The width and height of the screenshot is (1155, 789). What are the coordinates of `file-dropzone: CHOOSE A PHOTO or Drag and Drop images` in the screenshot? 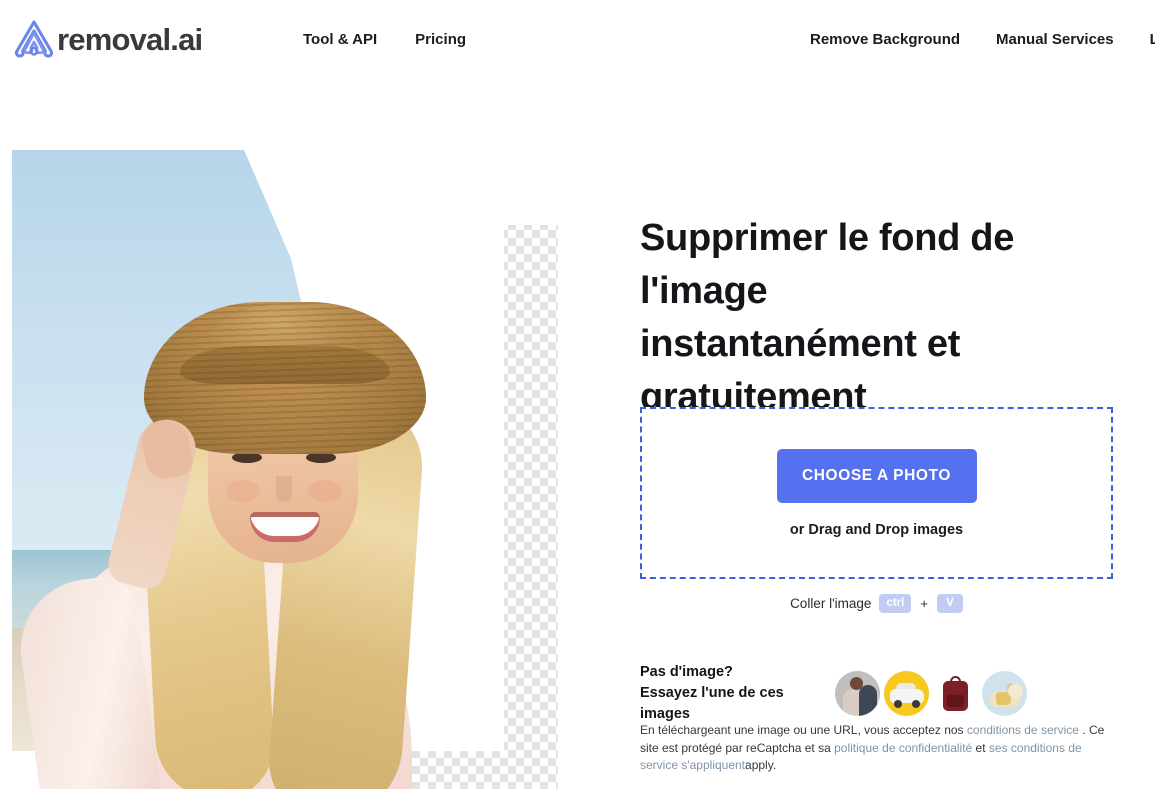 It's located at (876, 493).